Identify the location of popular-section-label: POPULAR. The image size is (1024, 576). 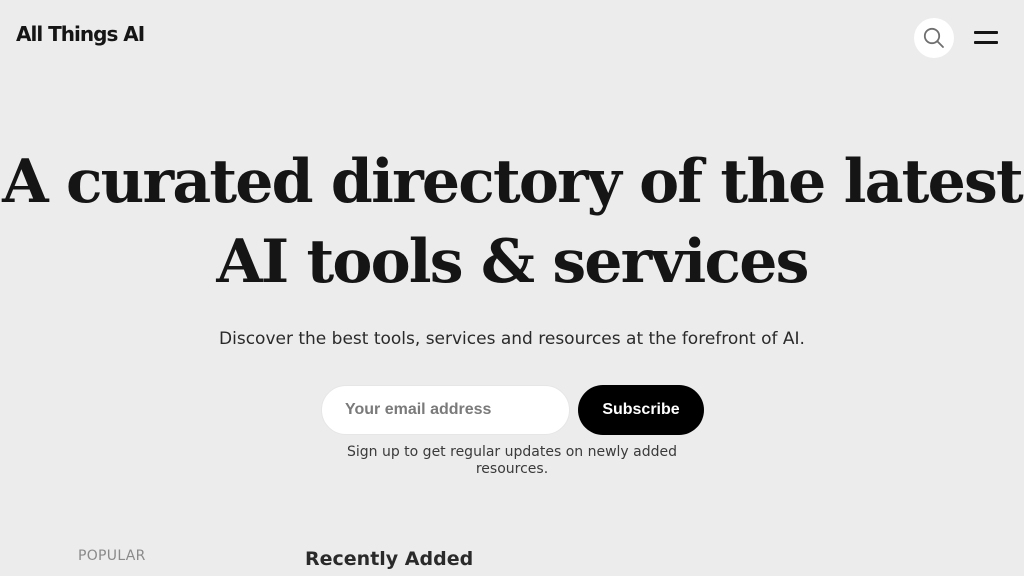
(112, 556).